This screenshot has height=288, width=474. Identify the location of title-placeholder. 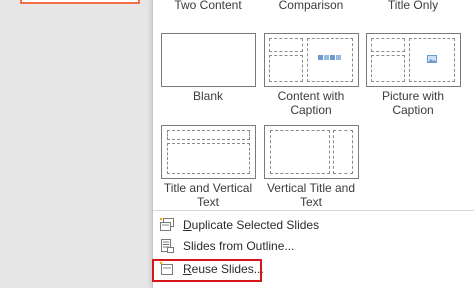
(208, 135).